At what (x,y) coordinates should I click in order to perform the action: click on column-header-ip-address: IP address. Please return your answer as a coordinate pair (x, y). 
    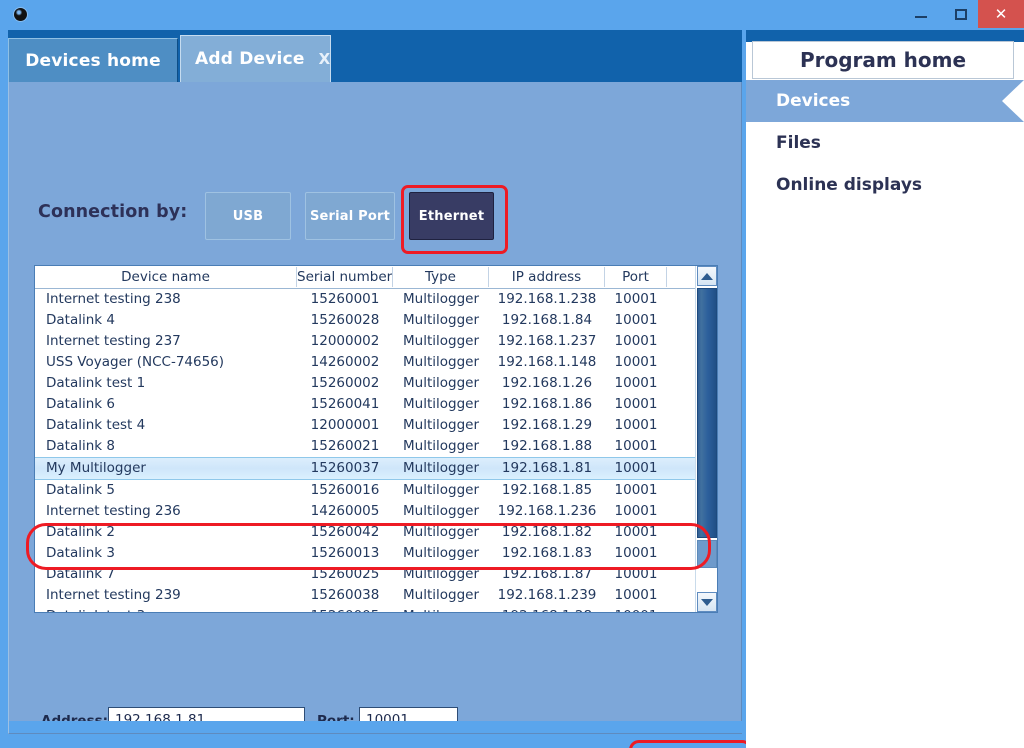
    Looking at the image, I should click on (547, 277).